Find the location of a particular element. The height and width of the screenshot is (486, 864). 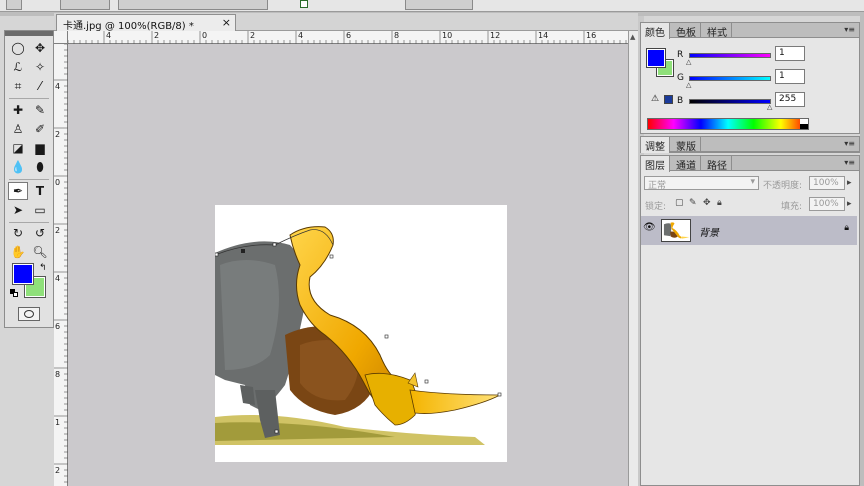

vertical-ruler: 4 2 0 2 4 6 8 1 2 is located at coordinates (61, 265).